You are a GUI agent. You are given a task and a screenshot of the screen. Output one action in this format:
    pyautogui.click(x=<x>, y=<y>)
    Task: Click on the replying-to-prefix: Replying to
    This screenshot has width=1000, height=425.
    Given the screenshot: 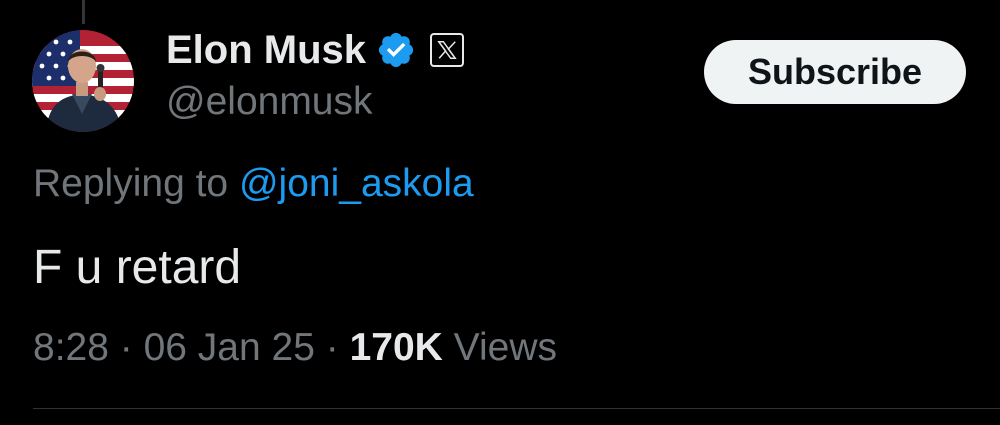 What is the action you would take?
    pyautogui.click(x=131, y=183)
    